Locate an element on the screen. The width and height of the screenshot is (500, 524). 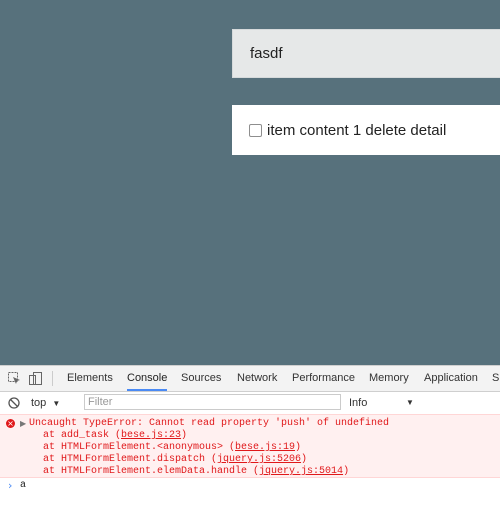
stack-source-link: bese.js:23 is located at coordinates (151, 435).